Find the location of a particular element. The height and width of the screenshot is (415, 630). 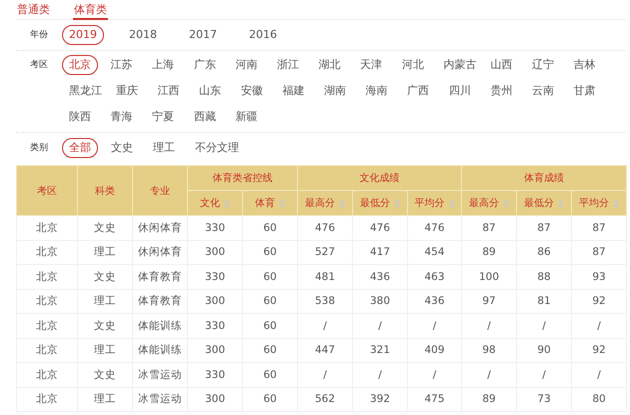

filter-option: 西藏 is located at coordinates (204, 117).